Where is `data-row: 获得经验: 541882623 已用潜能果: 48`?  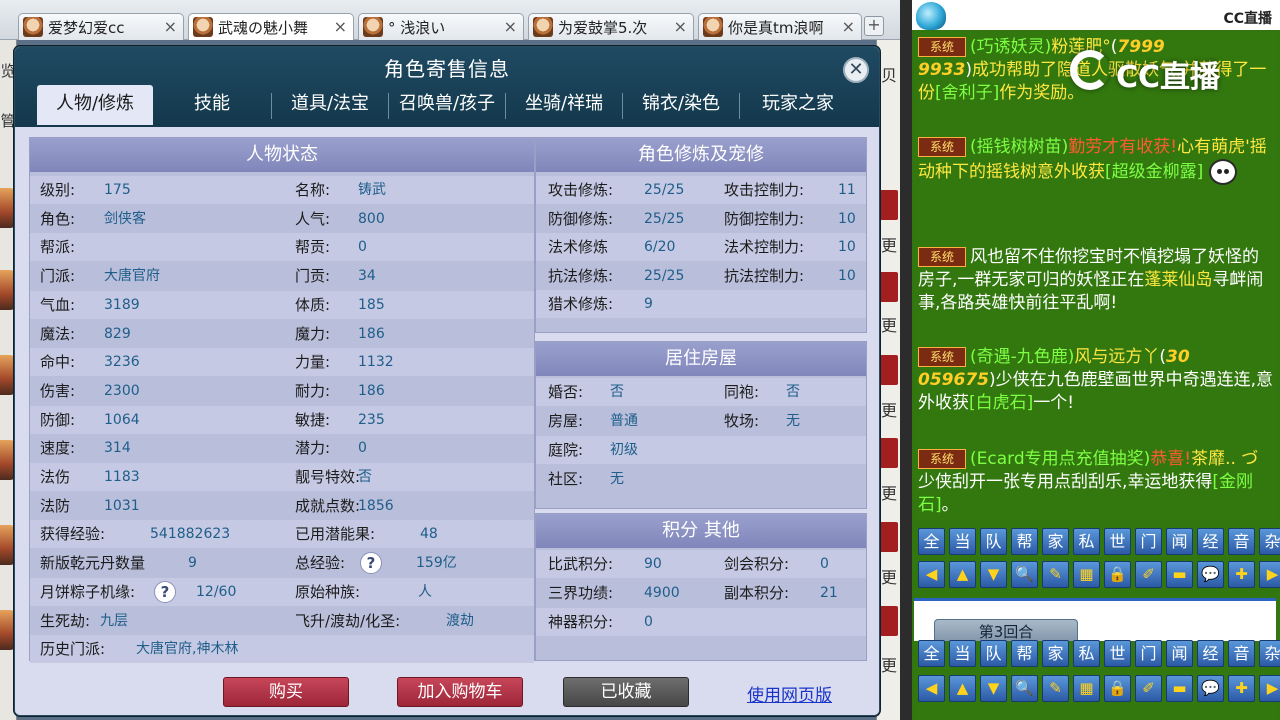 data-row: 获得经验: 541882623 已用潜能果: 48 is located at coordinates (282, 534).